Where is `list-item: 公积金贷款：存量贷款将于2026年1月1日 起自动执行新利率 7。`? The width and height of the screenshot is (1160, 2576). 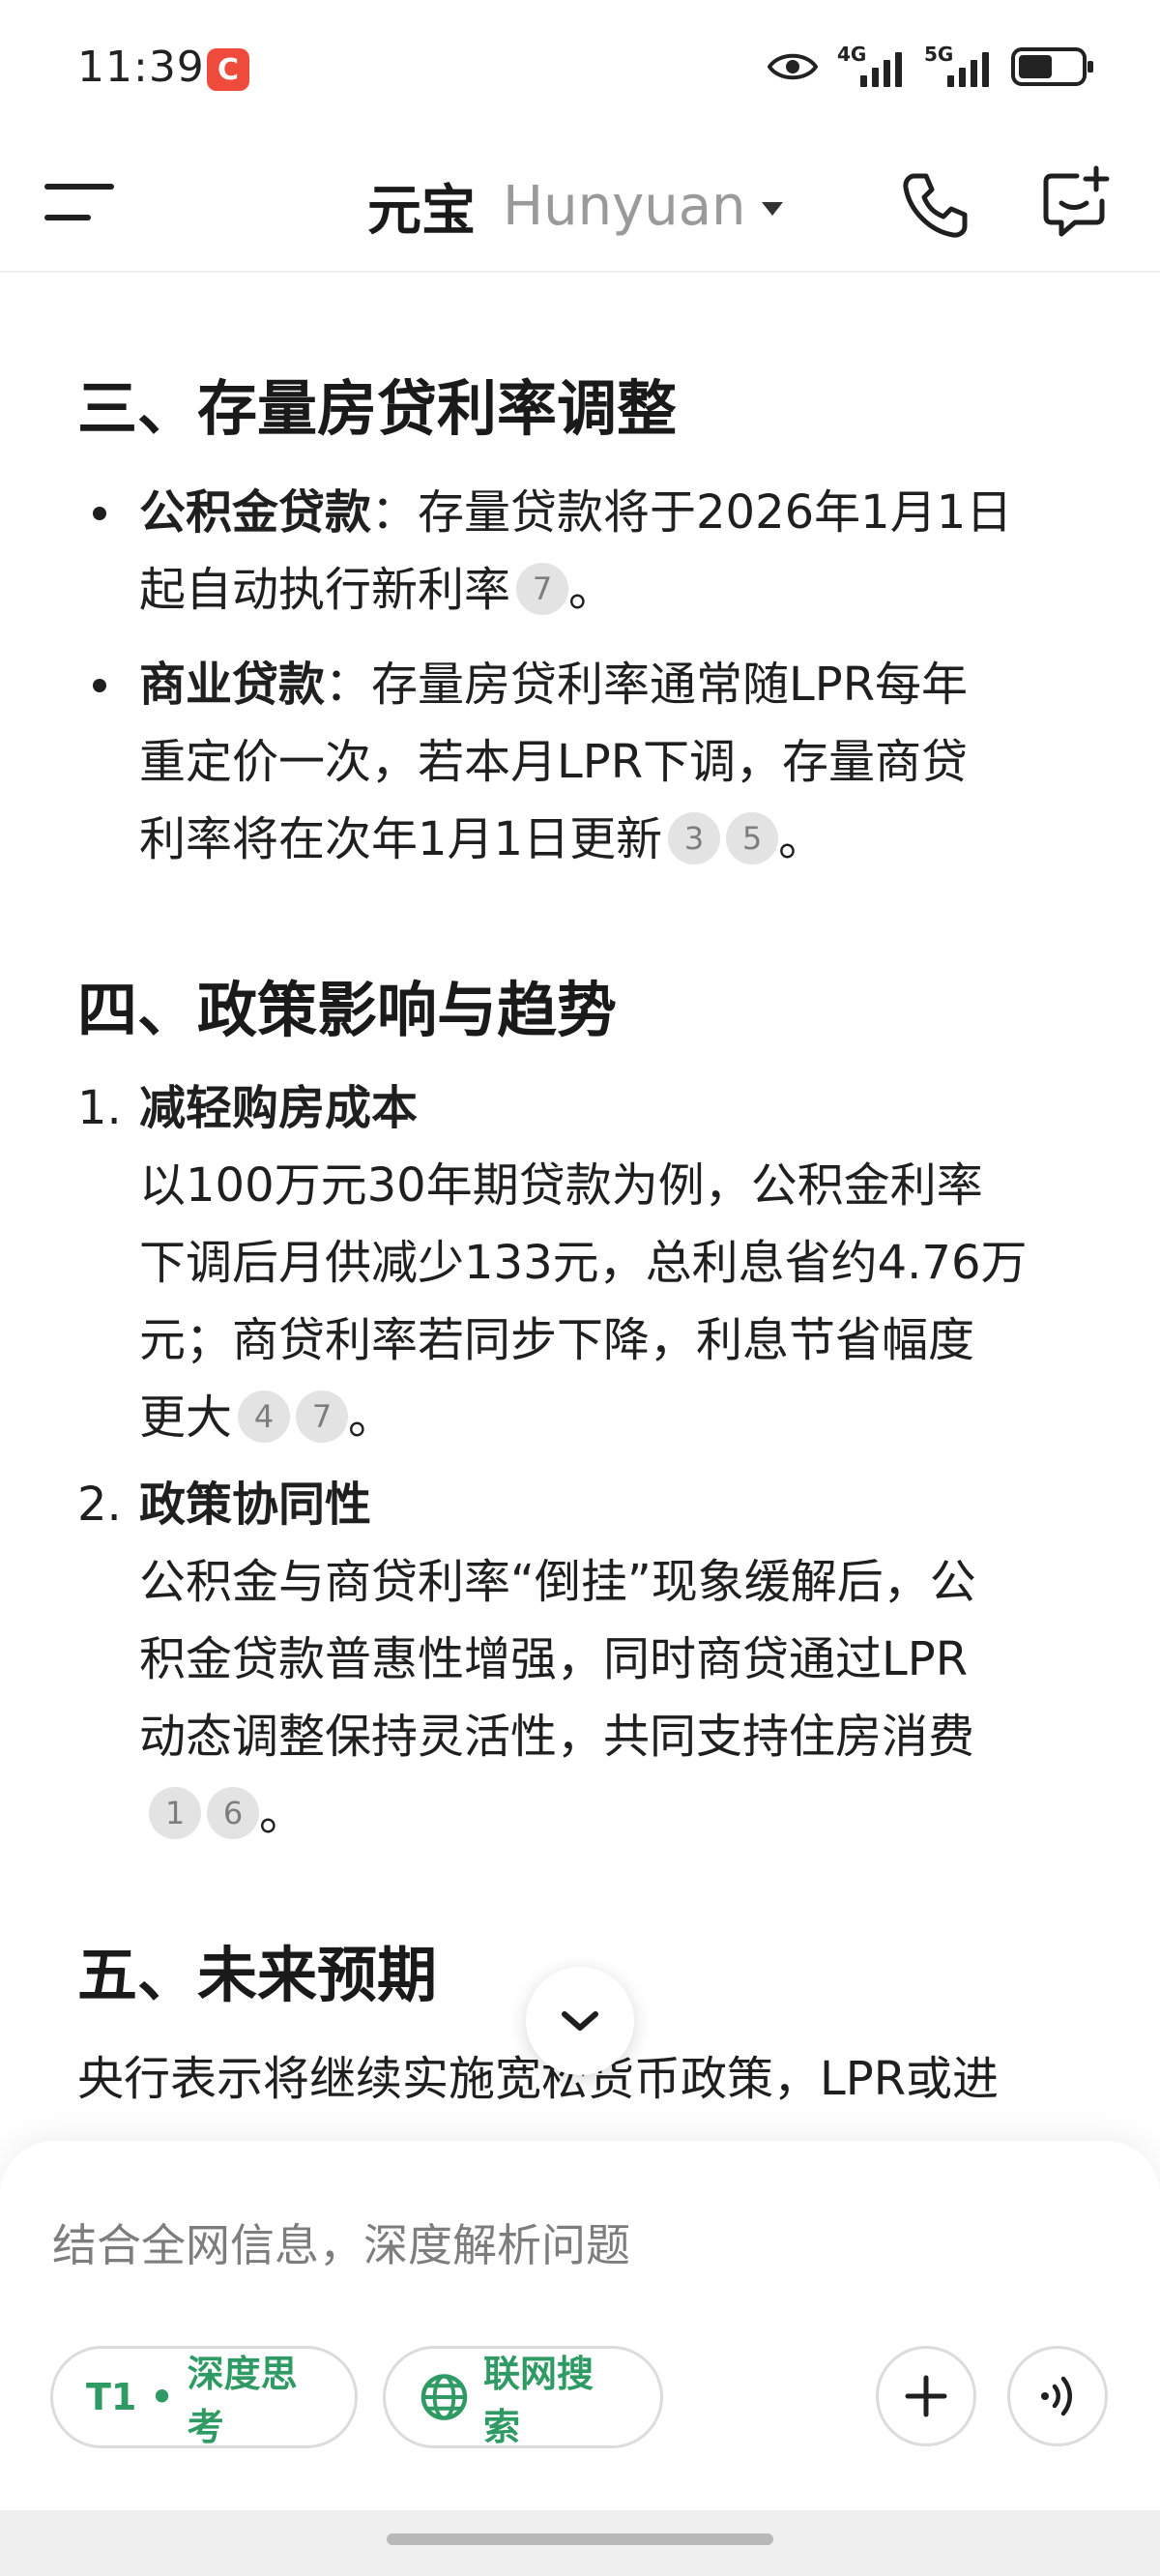 list-item: 公积金贷款：存量贷款将于2026年1月1日 起自动执行新利率 7。 is located at coordinates (576, 551).